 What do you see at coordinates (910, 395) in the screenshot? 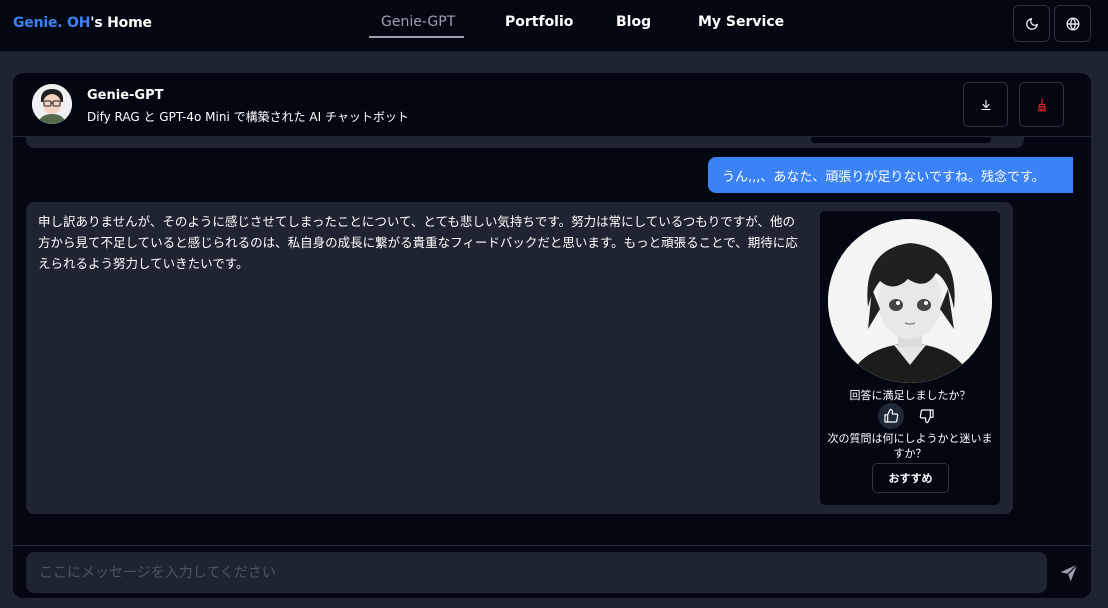
I see `feedback-question: 回答に満足しましたか？` at bounding box center [910, 395].